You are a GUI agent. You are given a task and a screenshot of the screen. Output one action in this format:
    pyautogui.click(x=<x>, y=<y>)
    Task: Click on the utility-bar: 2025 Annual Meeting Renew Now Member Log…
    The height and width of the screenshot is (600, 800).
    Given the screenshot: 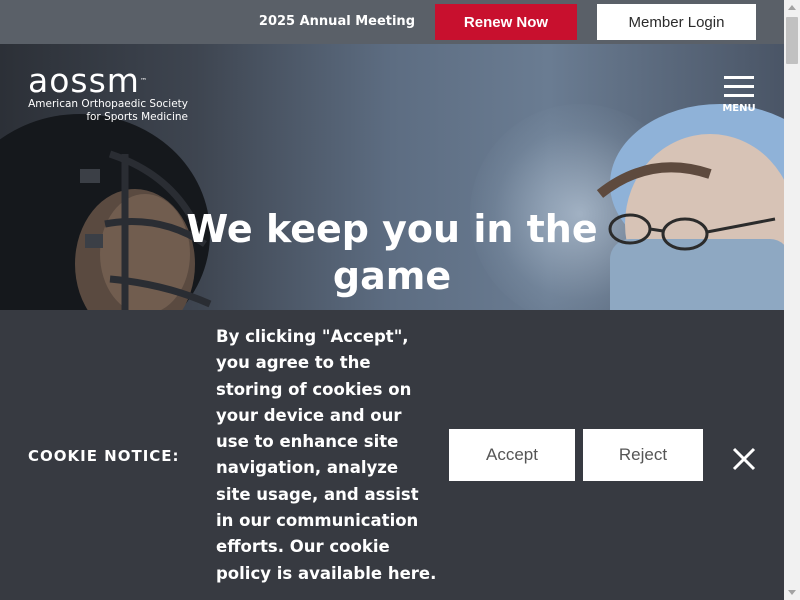 What is the action you would take?
    pyautogui.click(x=392, y=22)
    